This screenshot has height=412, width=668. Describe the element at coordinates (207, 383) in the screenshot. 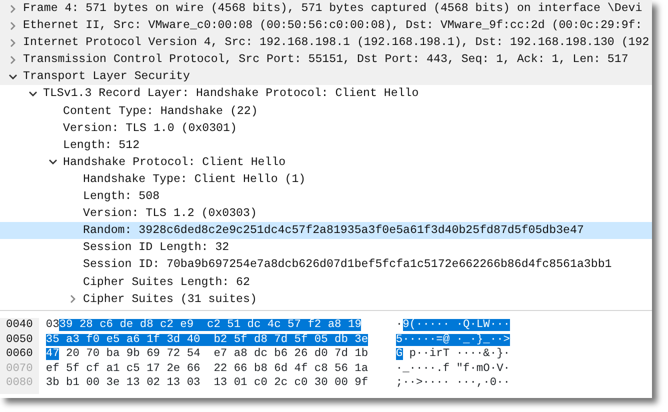

I see `hex-bytes: 3b b1 00 3e 13 02 13 03 13 01 c0 2c c0 30 00 9f` at that location.